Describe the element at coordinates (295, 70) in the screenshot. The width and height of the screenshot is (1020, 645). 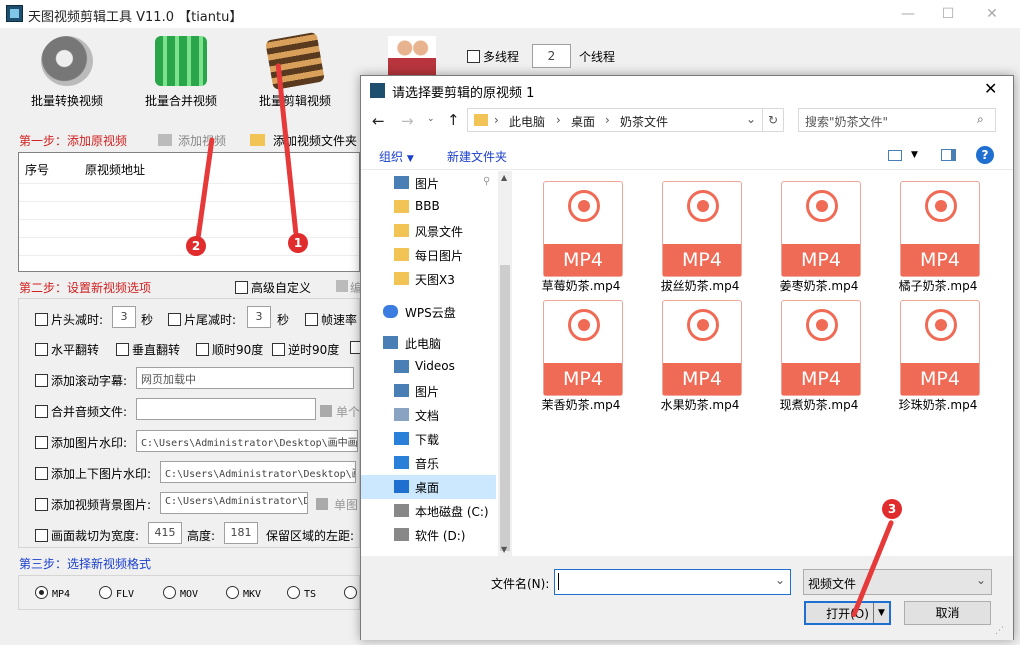
I see `batch-edit-button: 批量剪辑视频` at that location.